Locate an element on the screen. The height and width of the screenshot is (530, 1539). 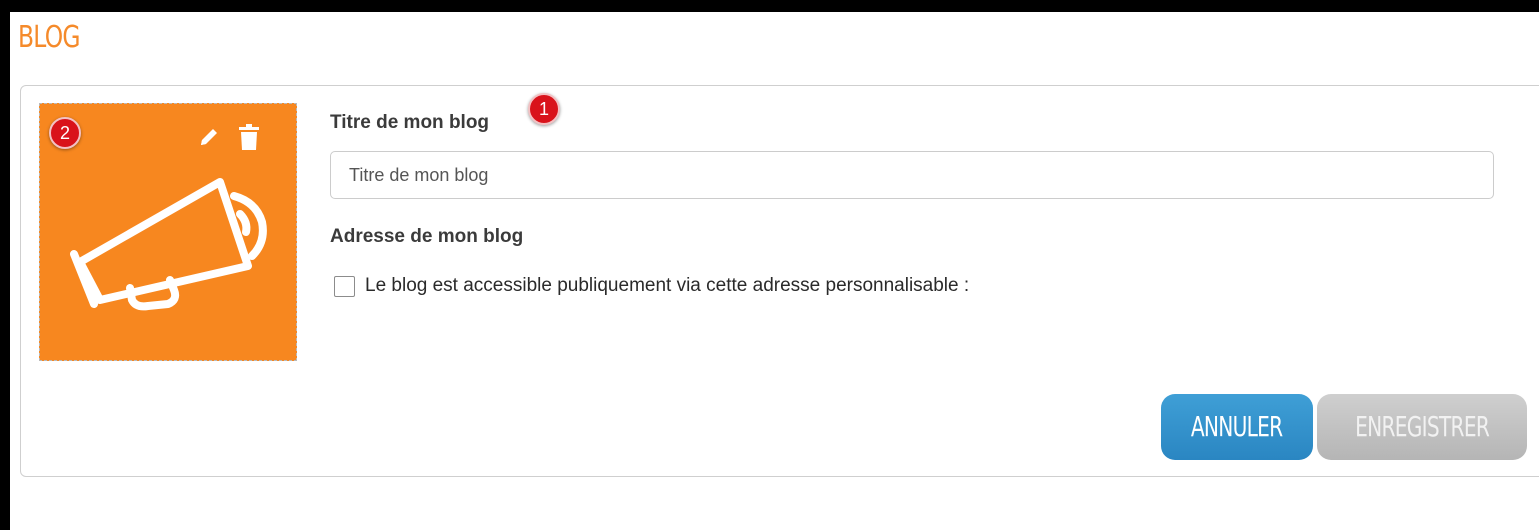
page-title: BLOG is located at coordinates (49, 37).